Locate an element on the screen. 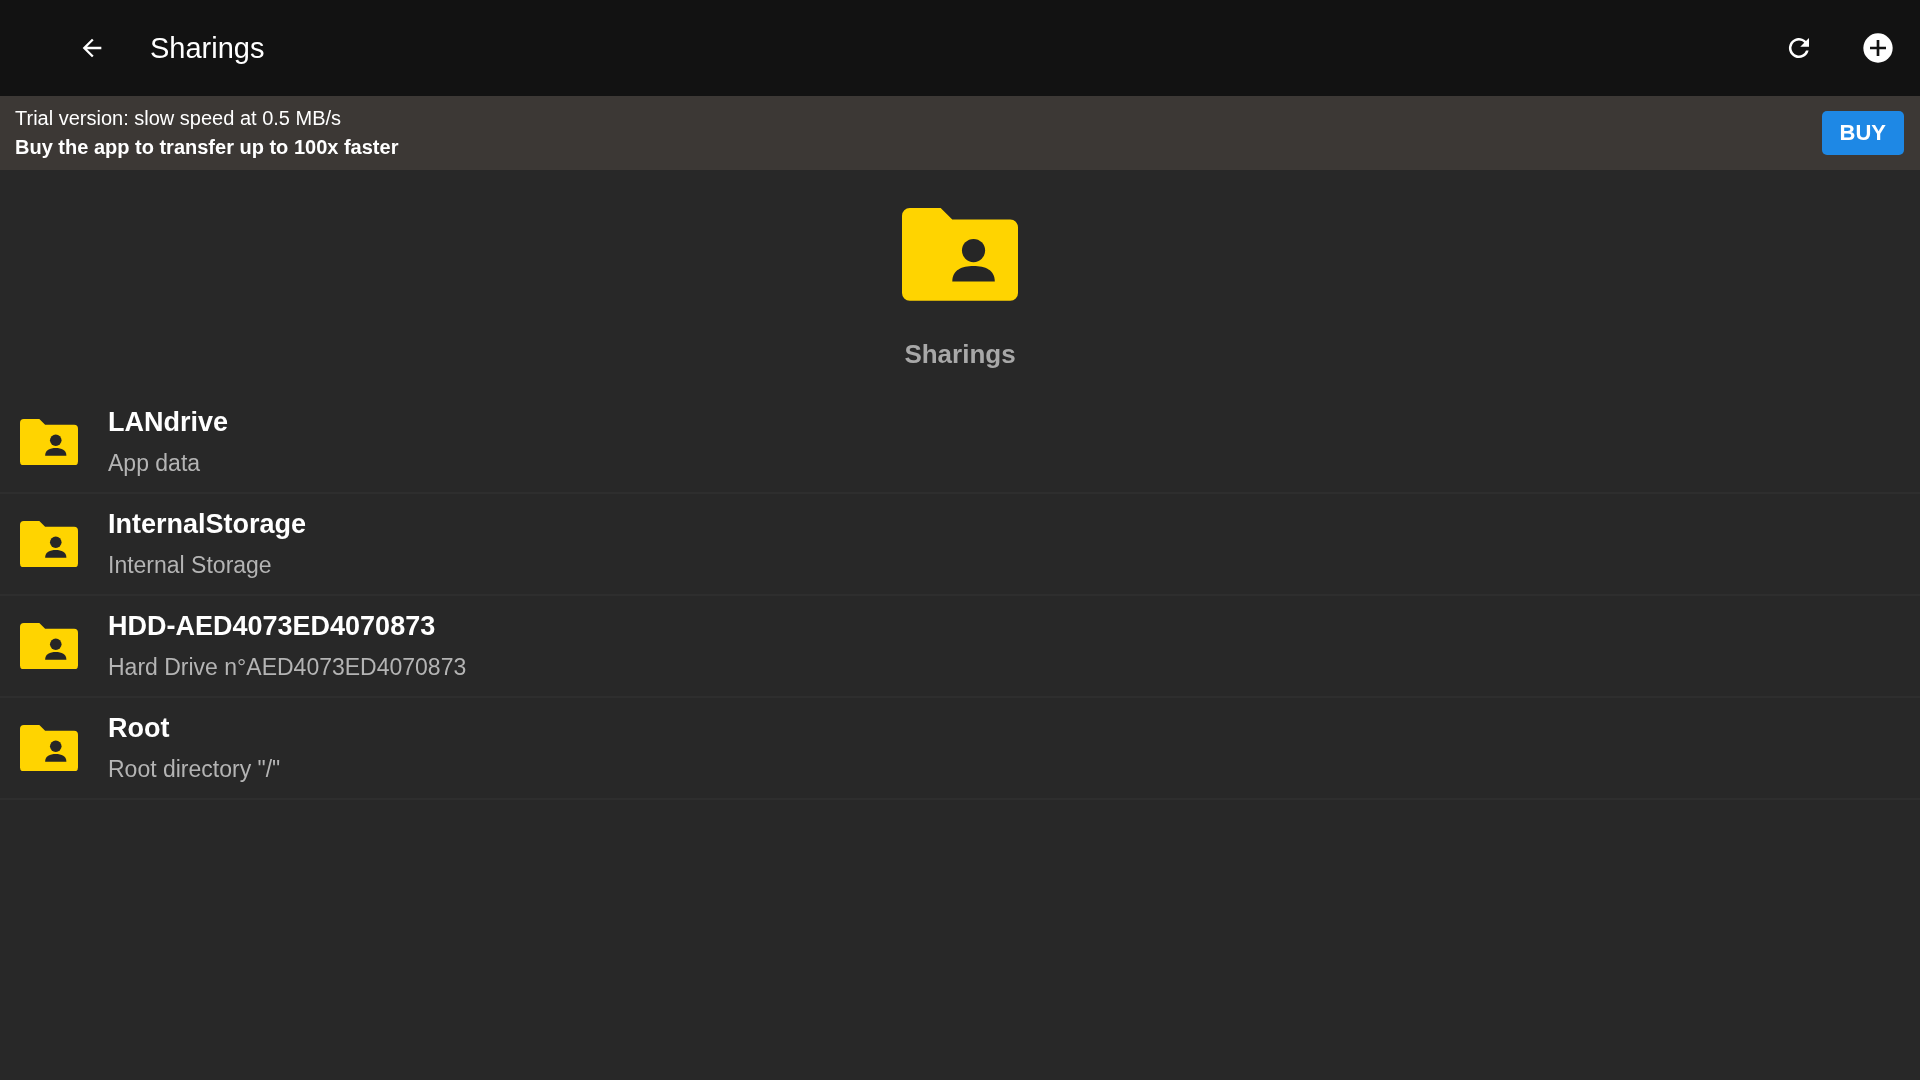  sharing-item: HDD-AED4073ED4070873 Hard Drive n°AED4073ED4070873 is located at coordinates (960, 646).